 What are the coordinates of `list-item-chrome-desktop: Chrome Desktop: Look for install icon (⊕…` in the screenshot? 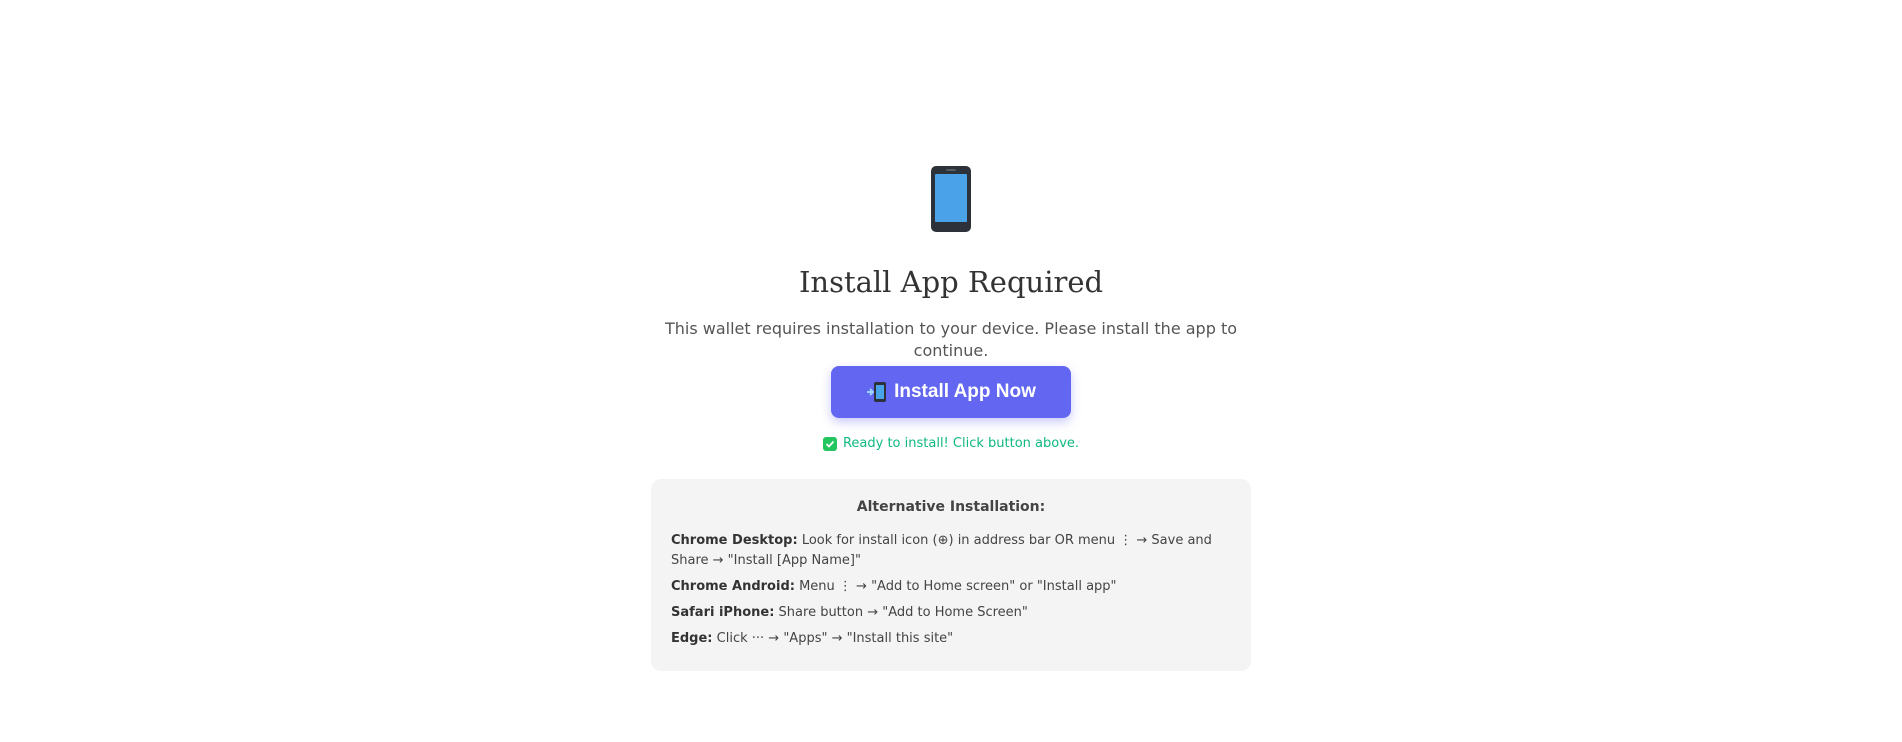 It's located at (953, 551).